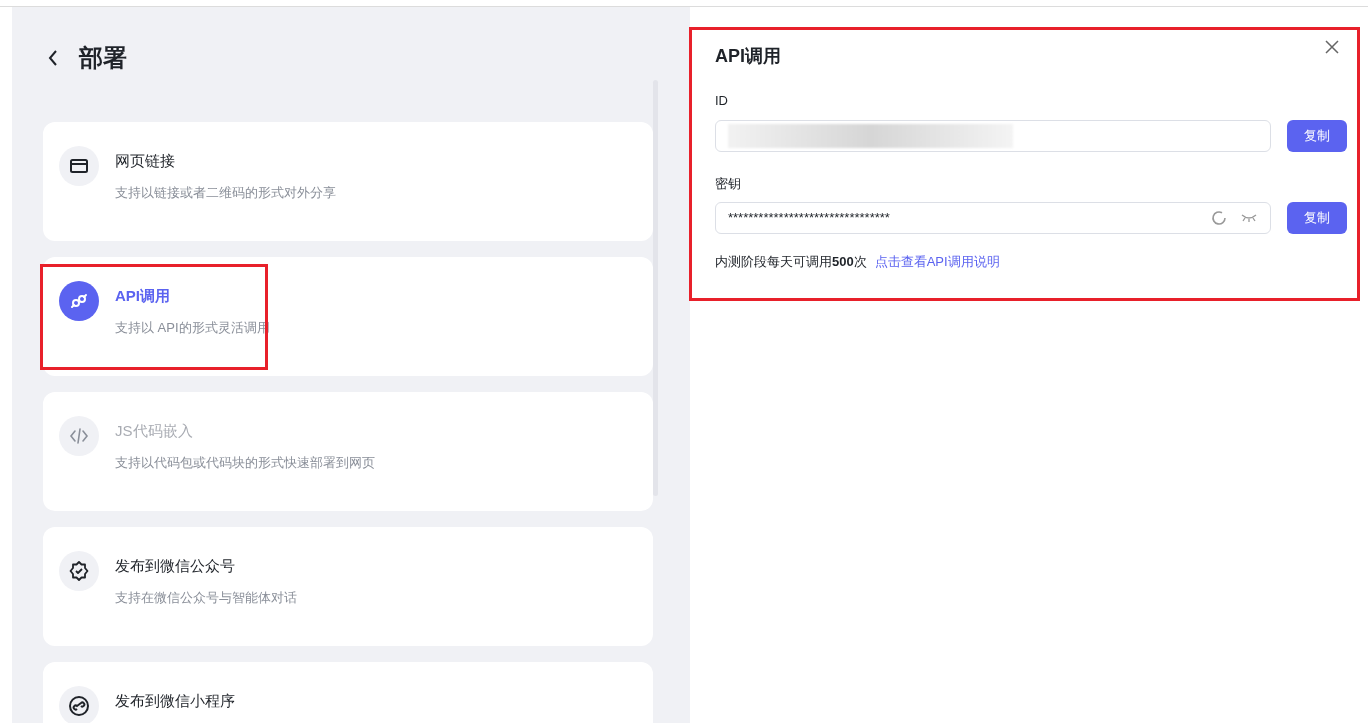 Image resolution: width=1368 pixels, height=723 pixels. What do you see at coordinates (348, 692) in the screenshot?
I see `deploy-option-card: 发布到微信小程序` at bounding box center [348, 692].